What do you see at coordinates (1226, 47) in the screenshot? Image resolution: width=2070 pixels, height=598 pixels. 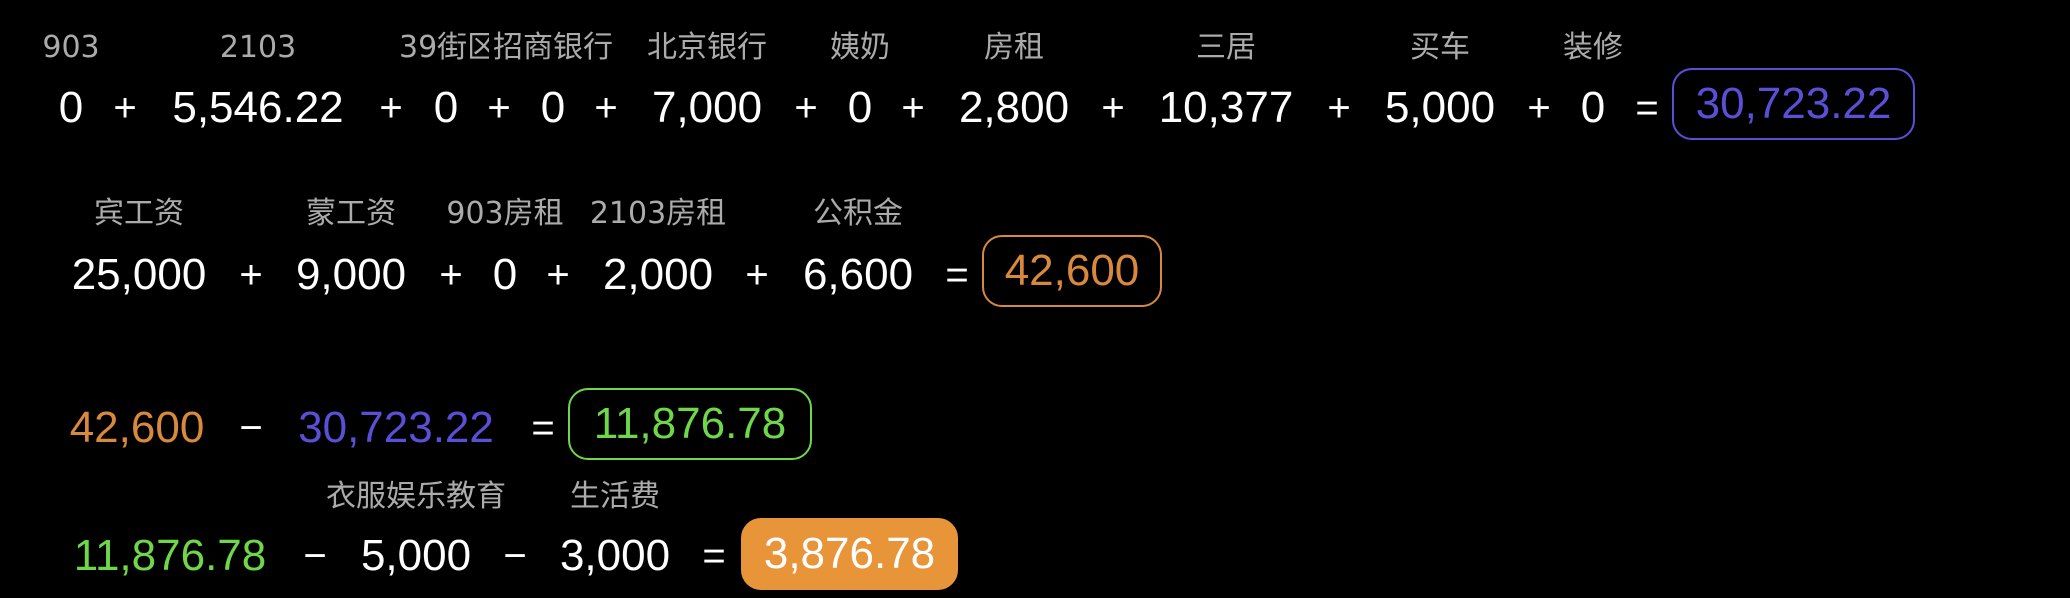 I see `expense-label: 三居` at bounding box center [1226, 47].